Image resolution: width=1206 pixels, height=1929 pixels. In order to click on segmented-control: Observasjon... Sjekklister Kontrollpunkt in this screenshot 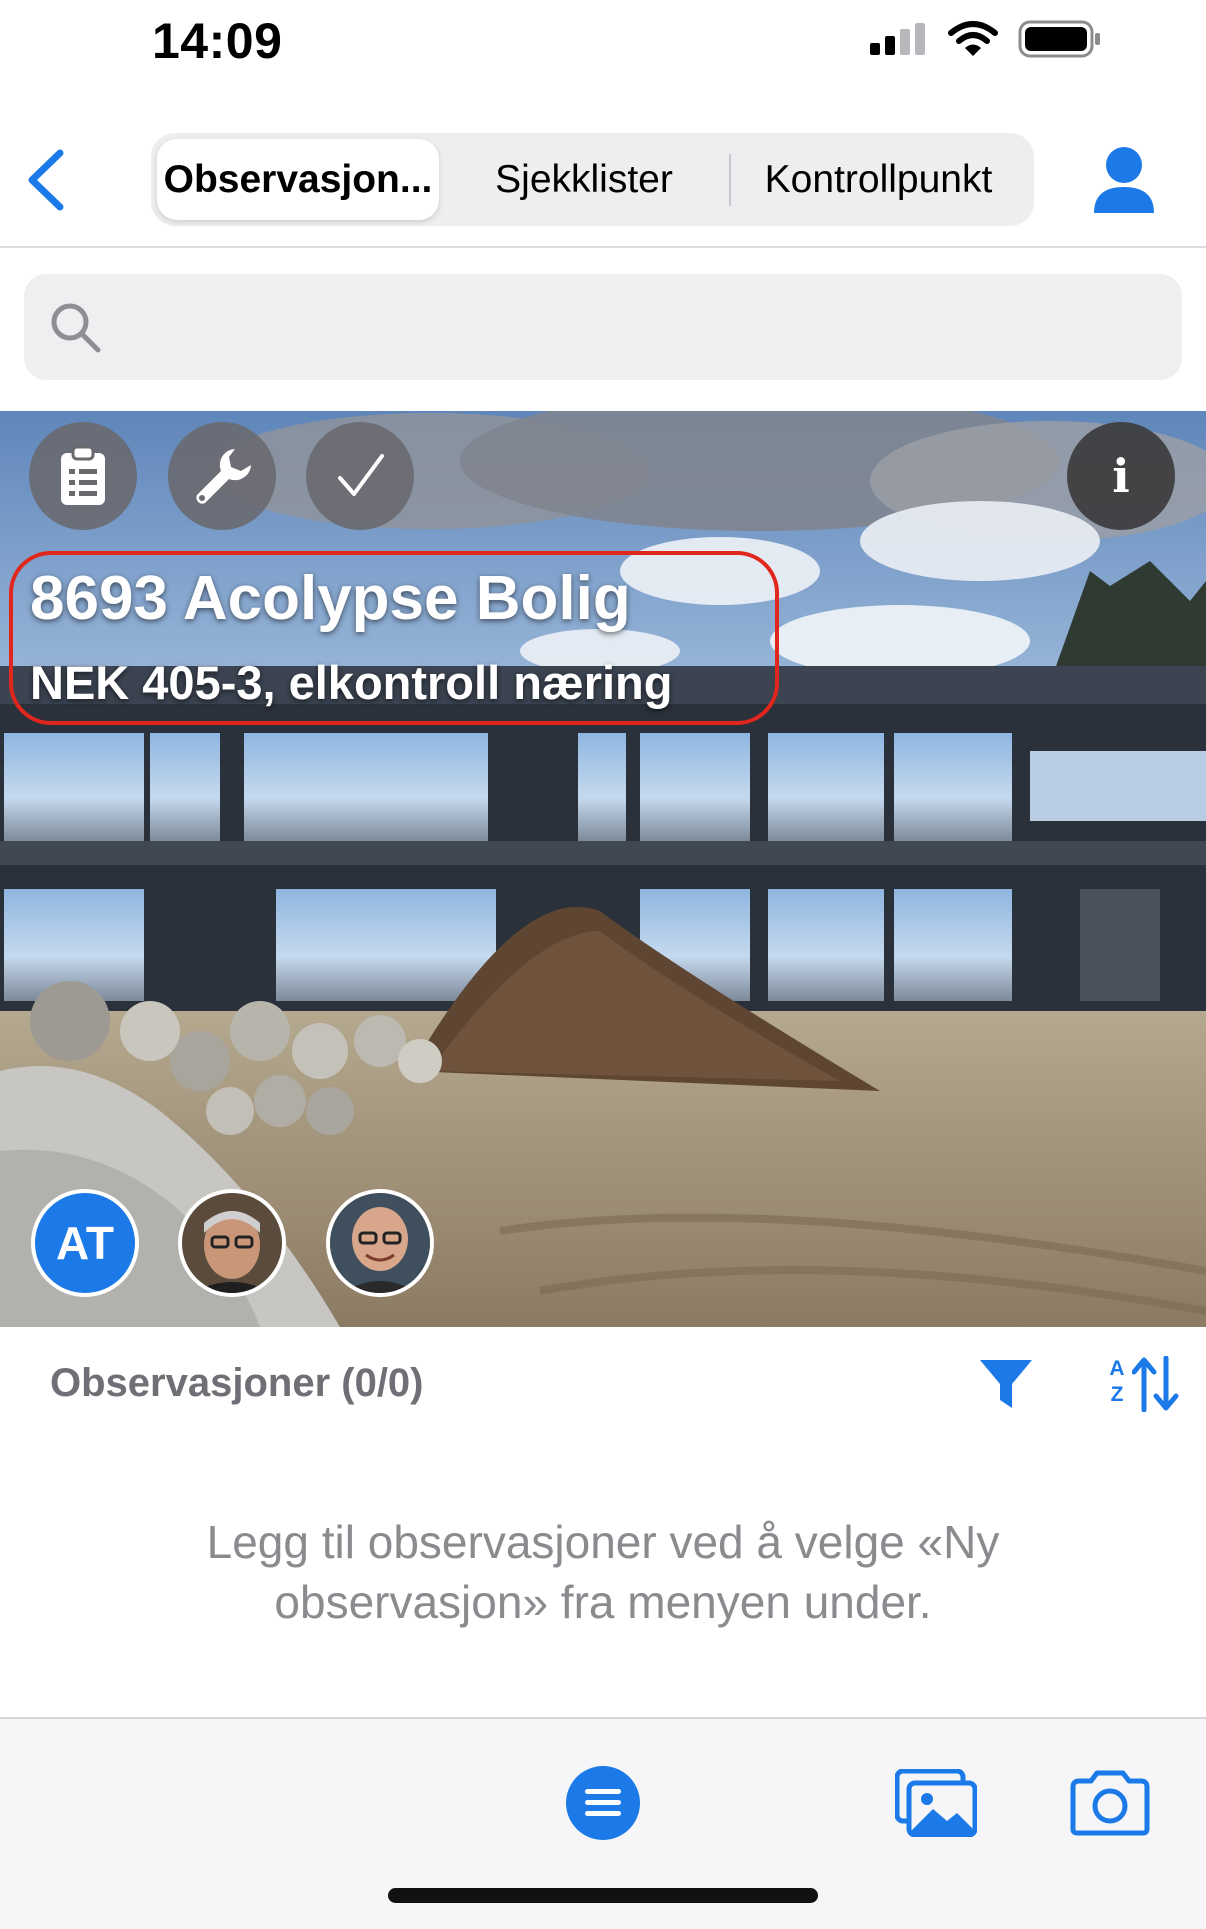, I will do `click(592, 179)`.